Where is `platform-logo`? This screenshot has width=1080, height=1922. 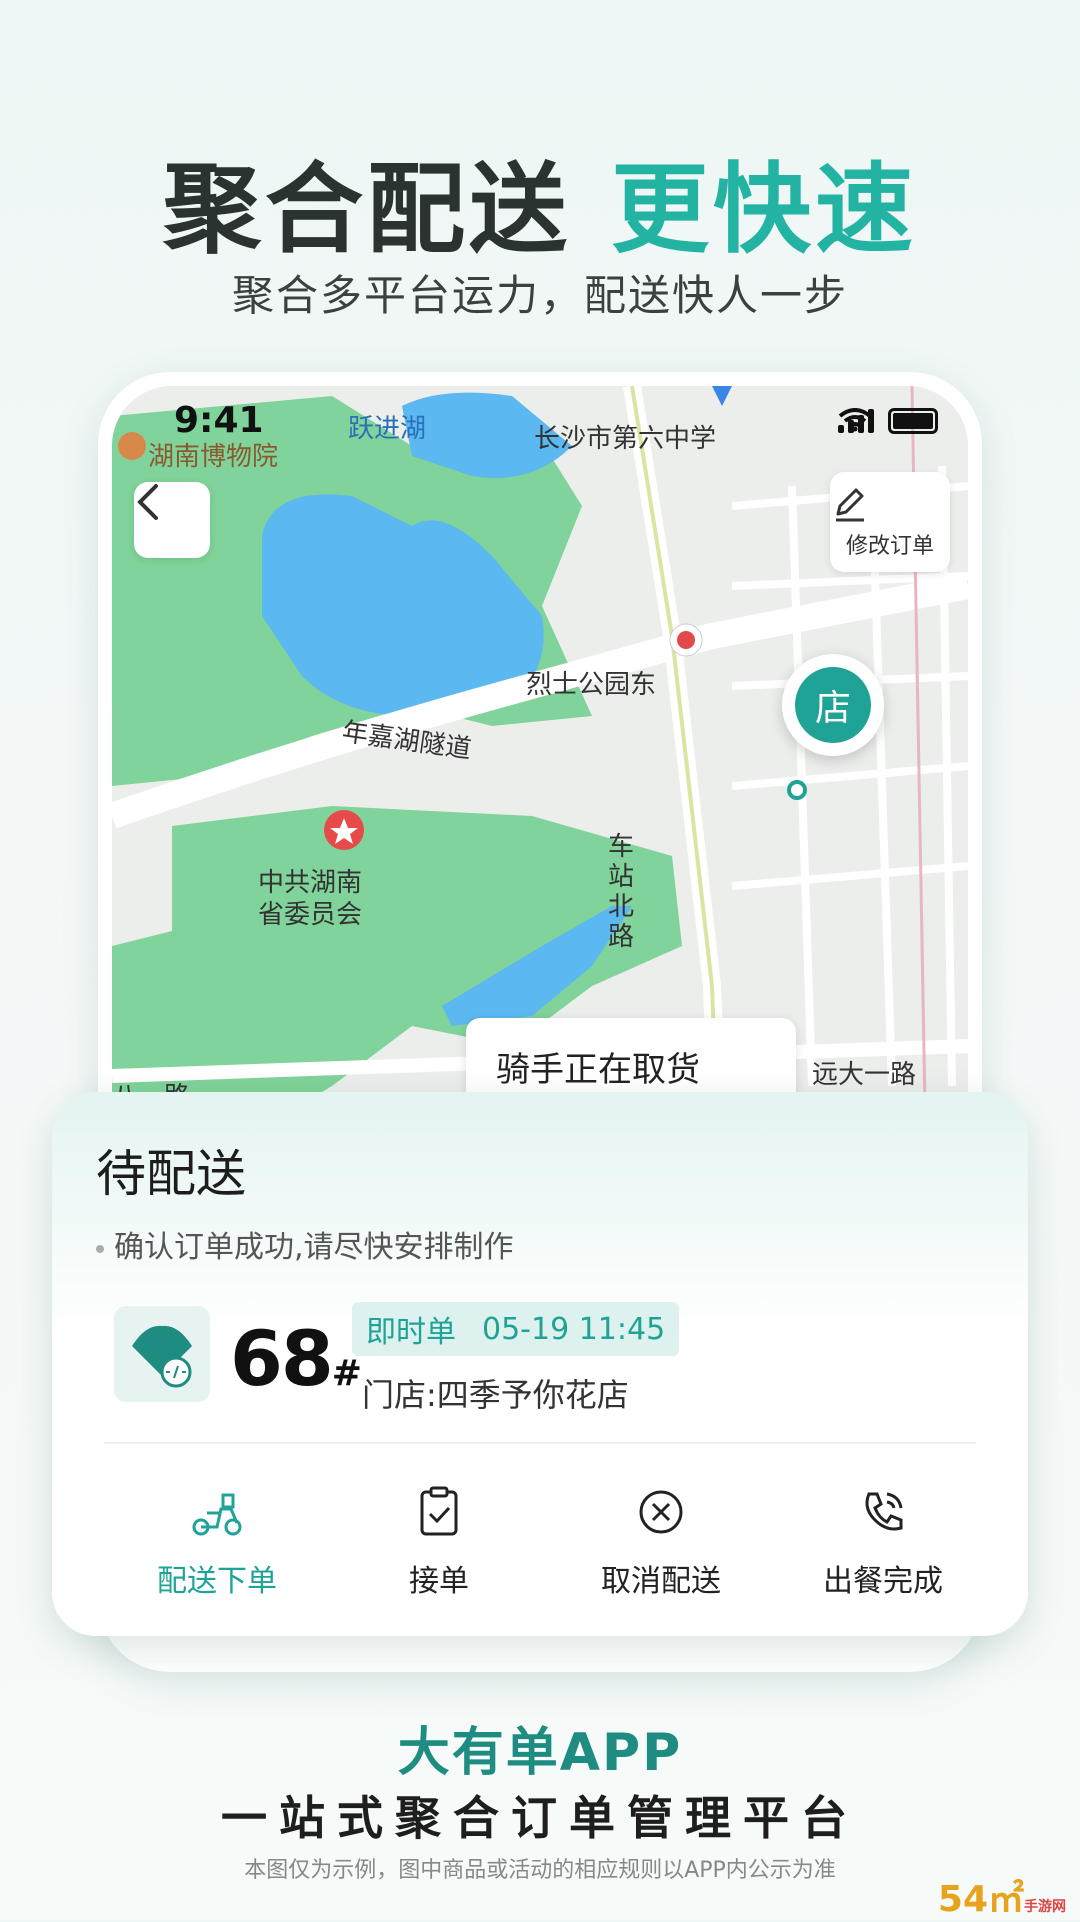
platform-logo is located at coordinates (162, 1354).